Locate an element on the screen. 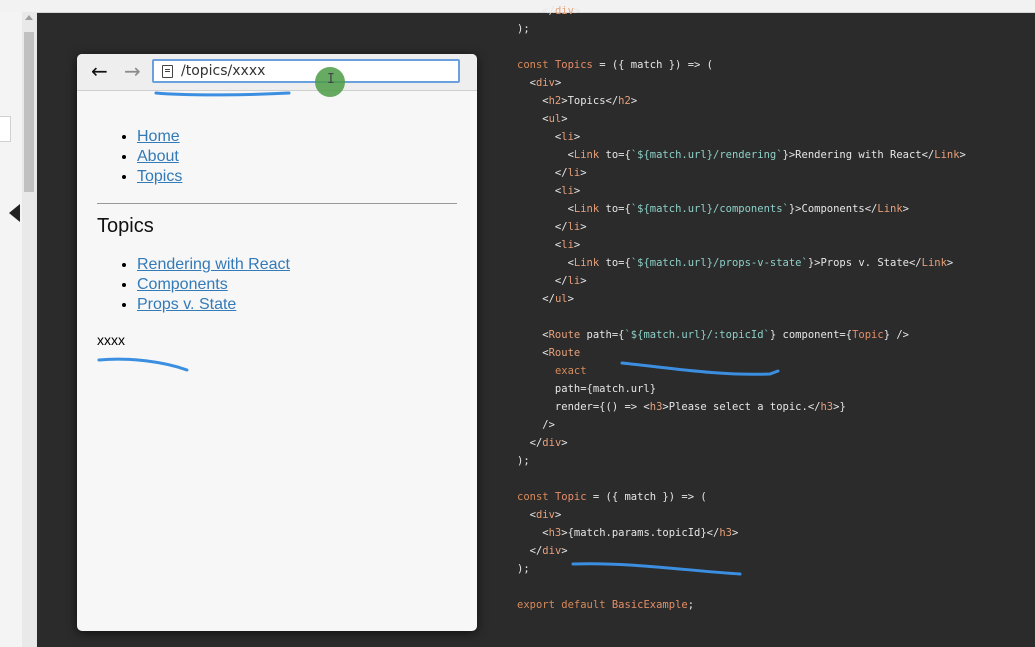 The width and height of the screenshot is (1035, 647). code-line: <Route is located at coordinates (548, 353).